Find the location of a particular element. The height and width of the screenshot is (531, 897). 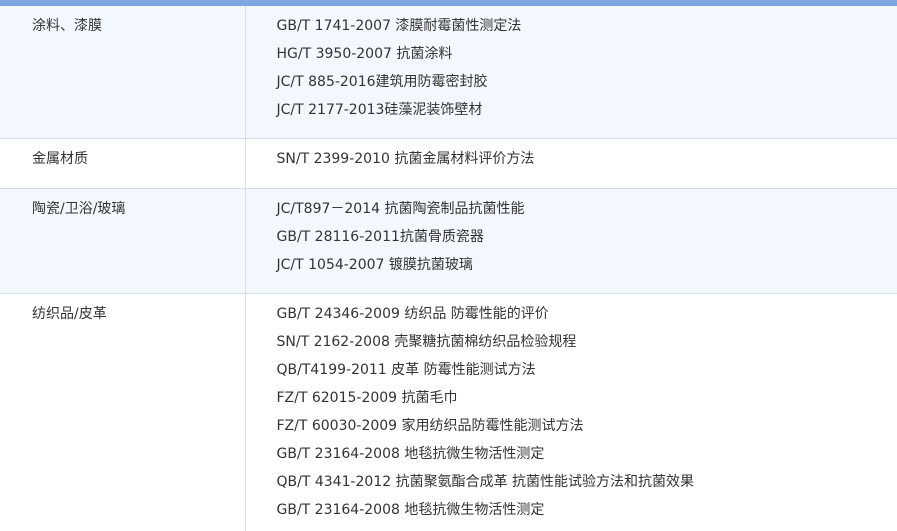

standard-item: QB/T4199-2011 皮革 防霉性能测试方法 is located at coordinates (406, 370).